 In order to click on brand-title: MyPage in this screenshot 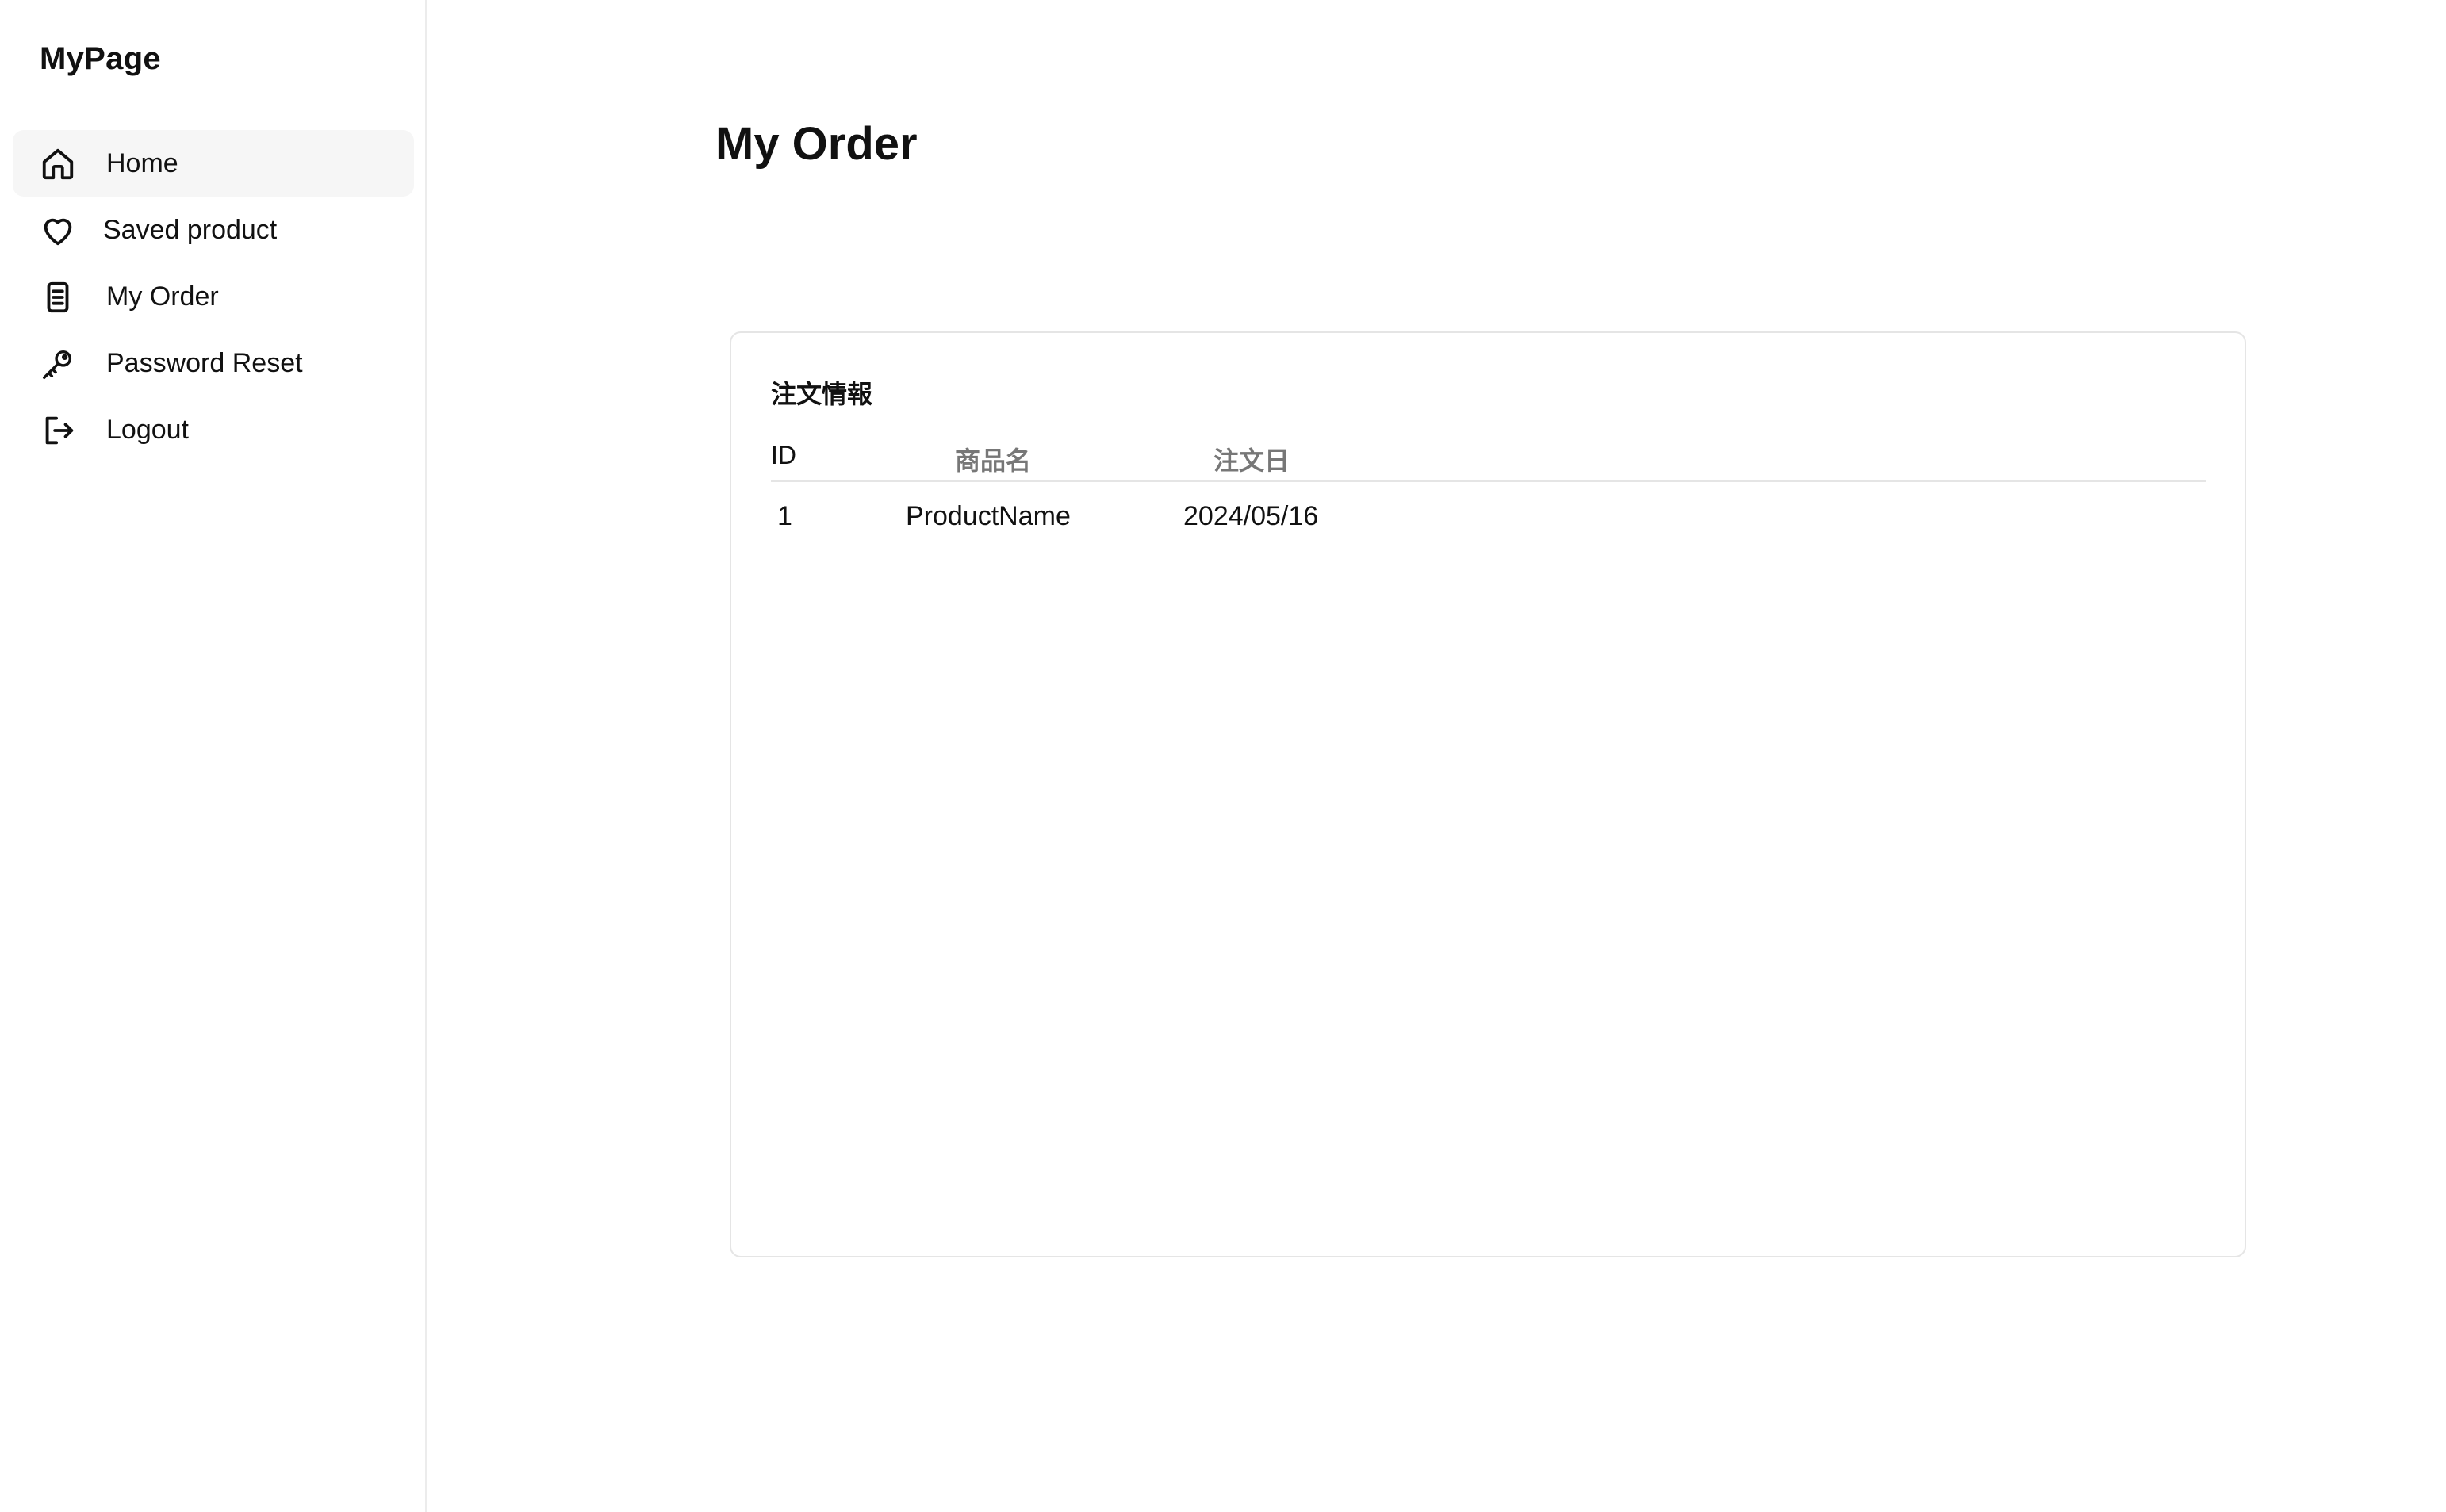, I will do `click(100, 59)`.